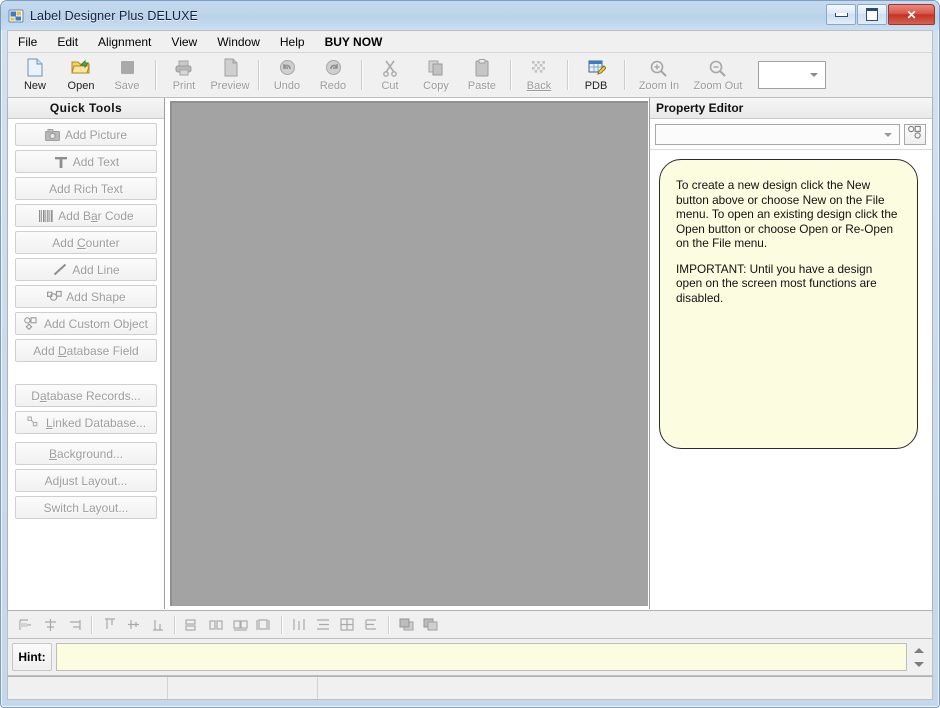 The width and height of the screenshot is (940, 708). What do you see at coordinates (777, 134) in the screenshot?
I see `object-selector-combobox` at bounding box center [777, 134].